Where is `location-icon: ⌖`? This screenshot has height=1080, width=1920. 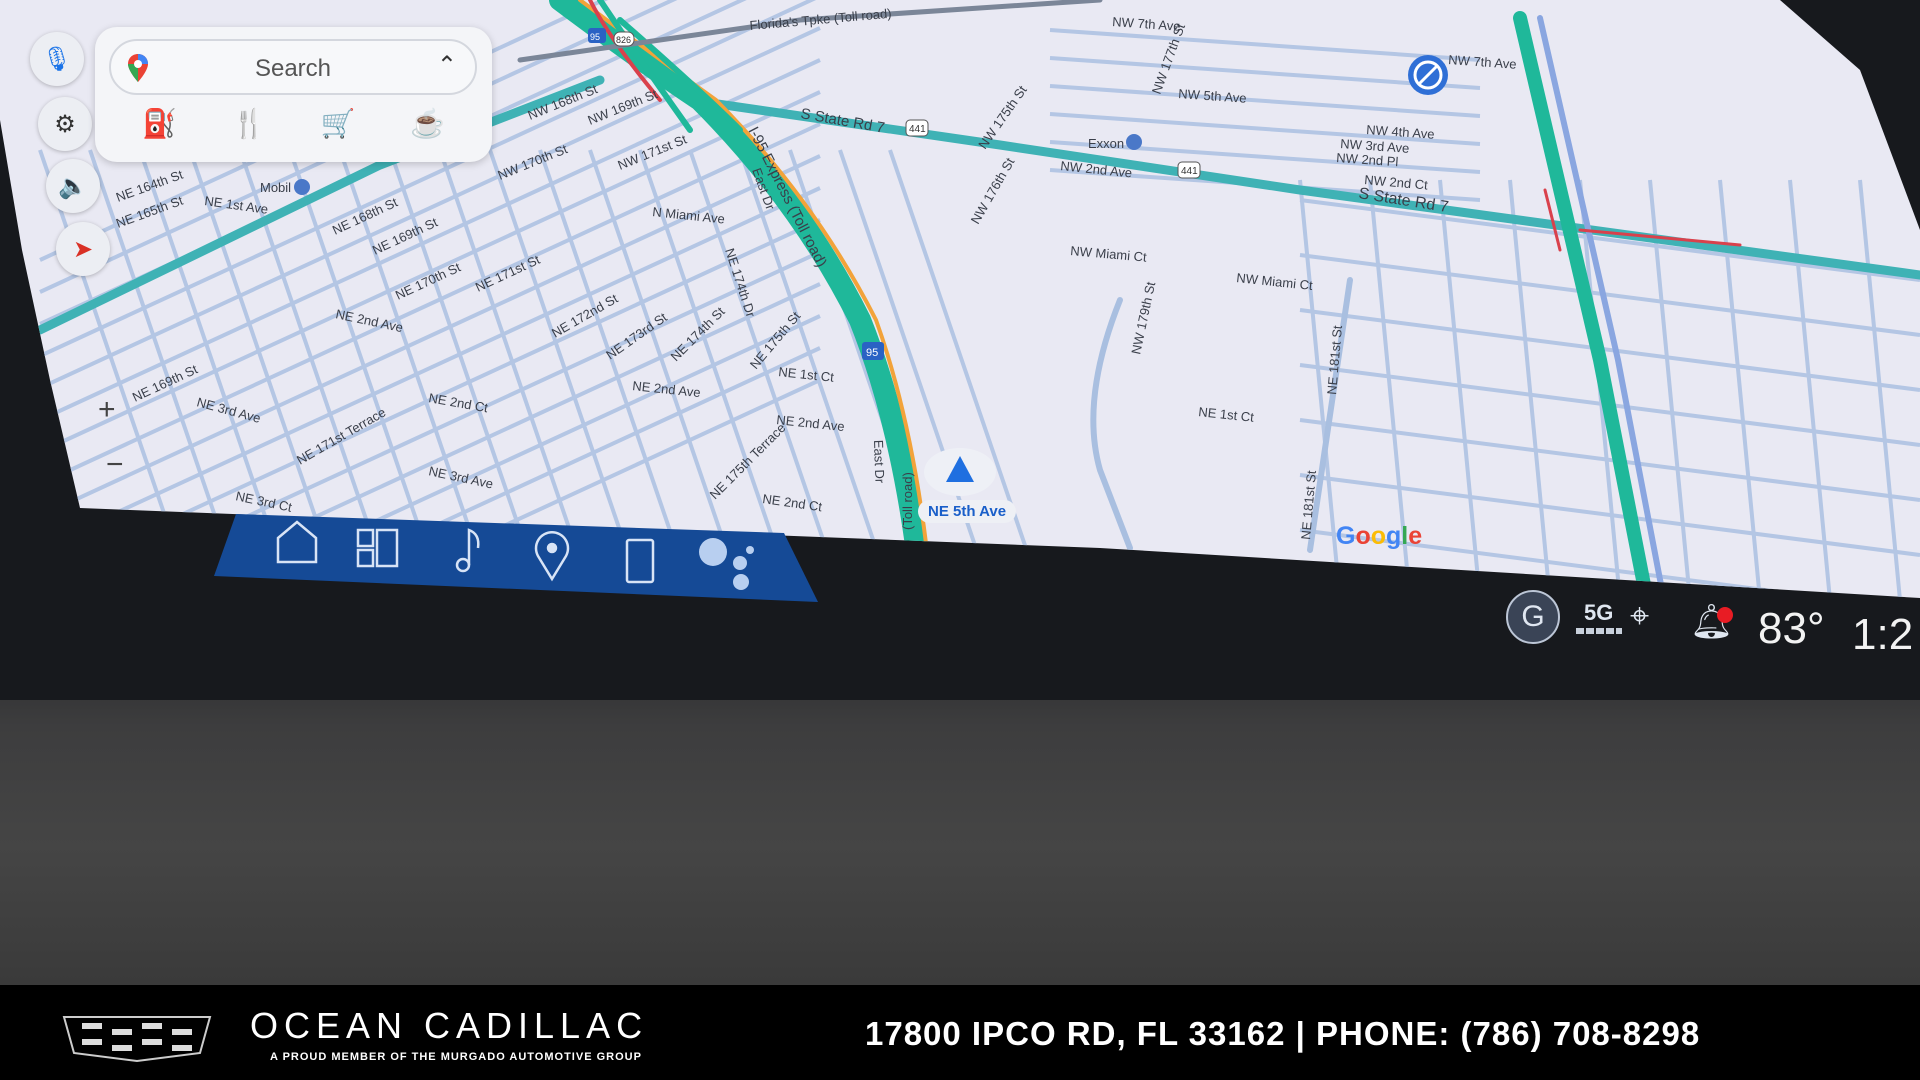
location-icon: ⌖ is located at coordinates (1639, 616).